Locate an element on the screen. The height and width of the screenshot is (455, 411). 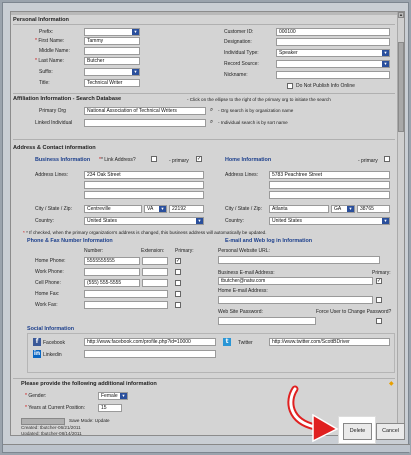
cancel-button: Cancel is located at coordinates (390, 431).